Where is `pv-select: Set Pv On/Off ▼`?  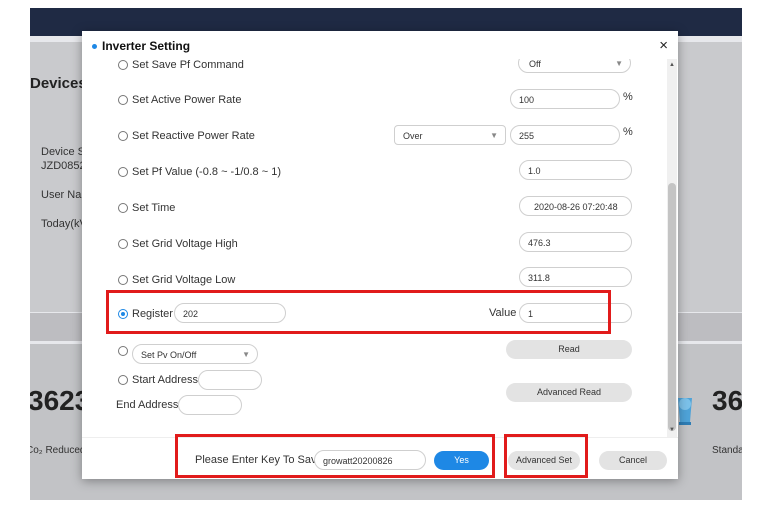 pv-select: Set Pv On/Off ▼ is located at coordinates (195, 354).